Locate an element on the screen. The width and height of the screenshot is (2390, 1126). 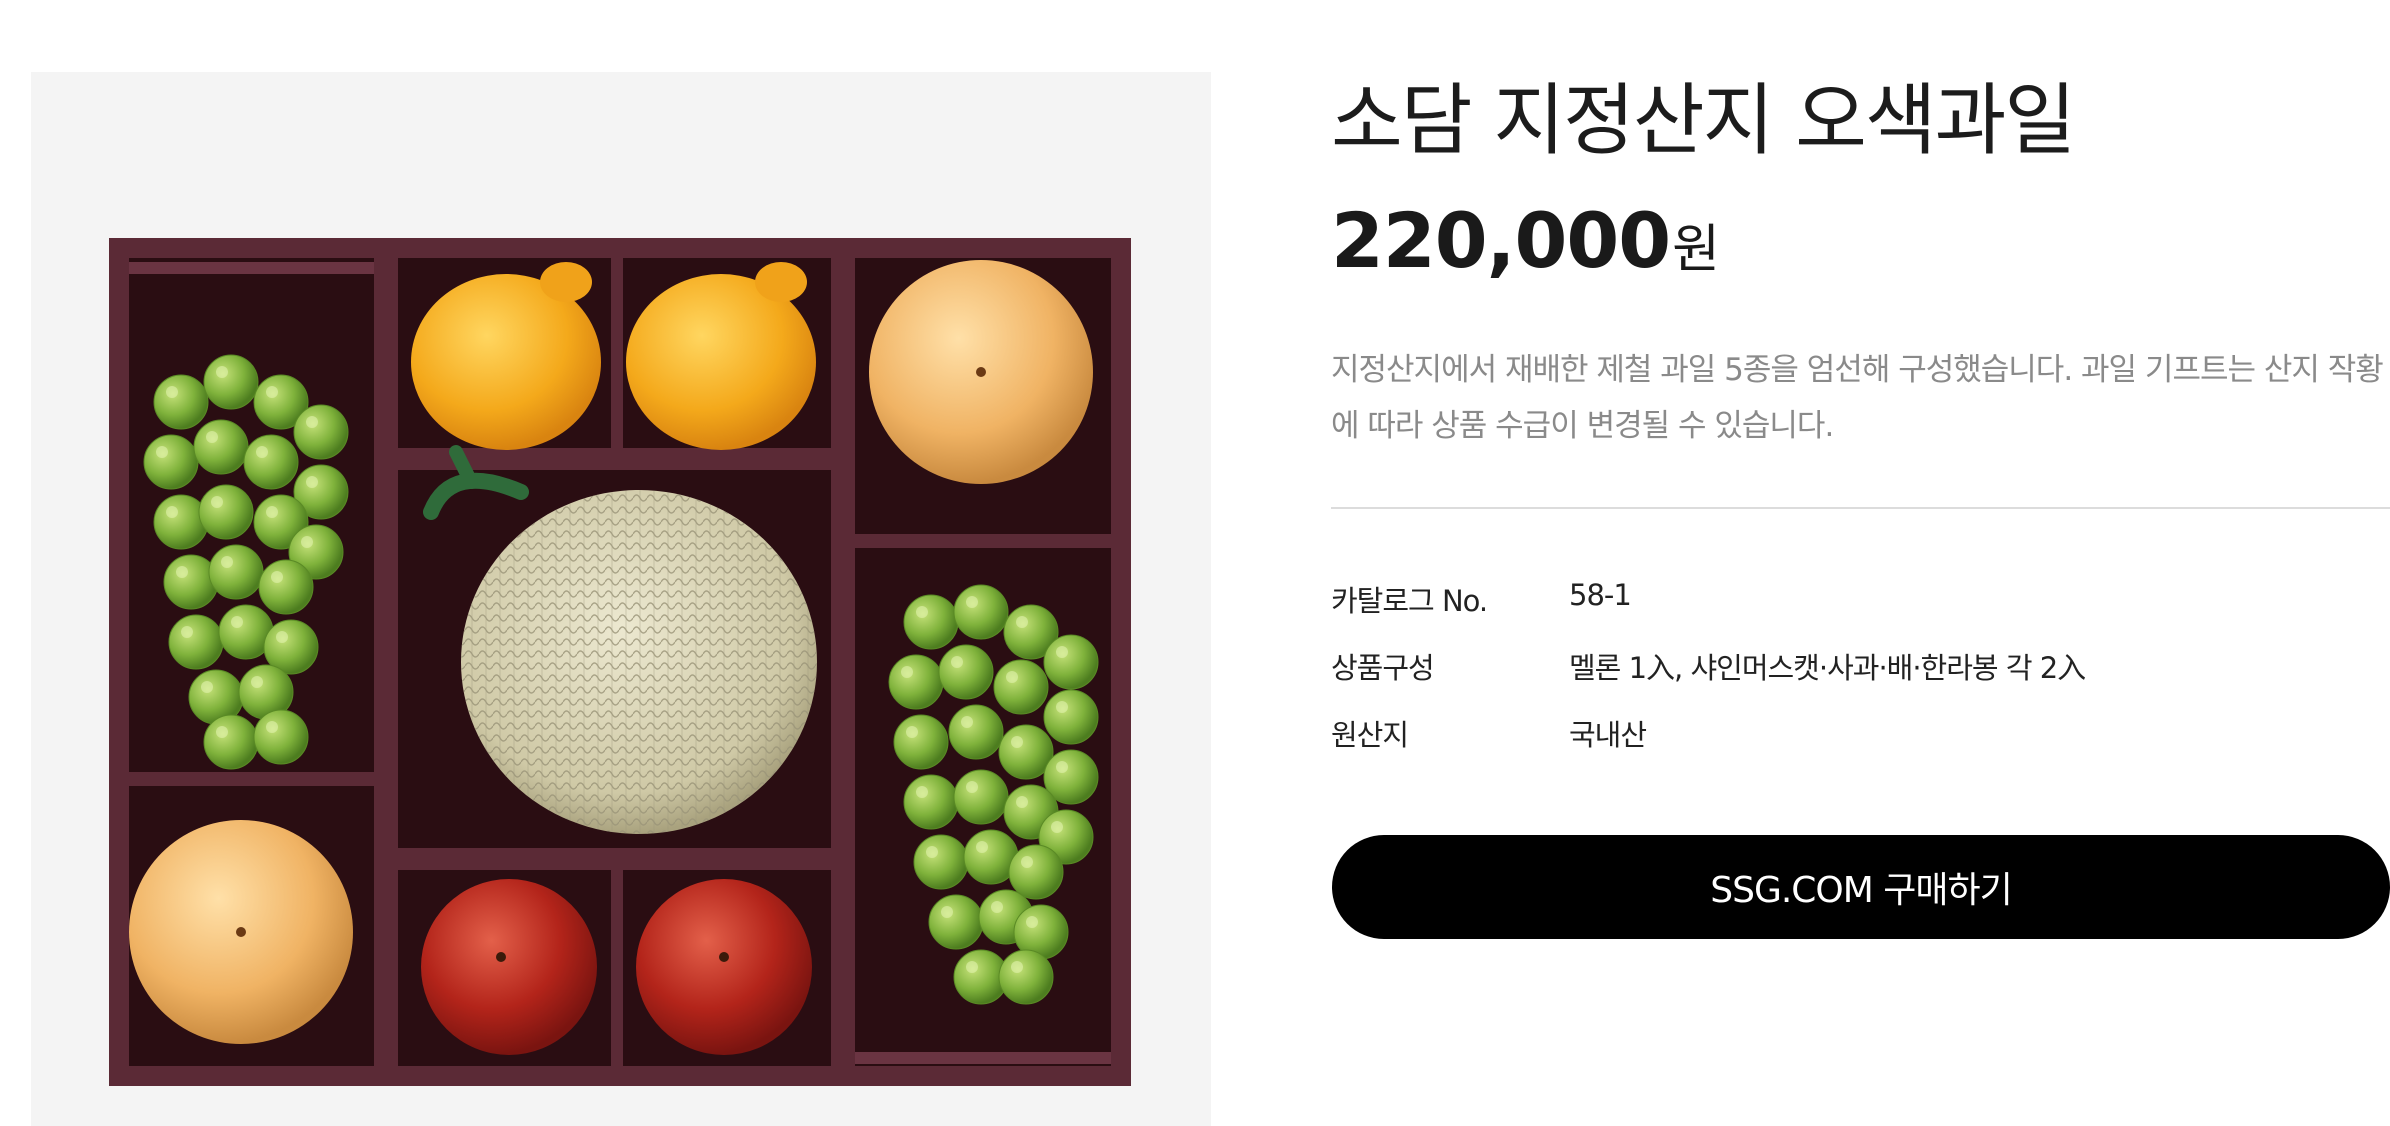
price-value: 220,000 is located at coordinates (1501, 240).